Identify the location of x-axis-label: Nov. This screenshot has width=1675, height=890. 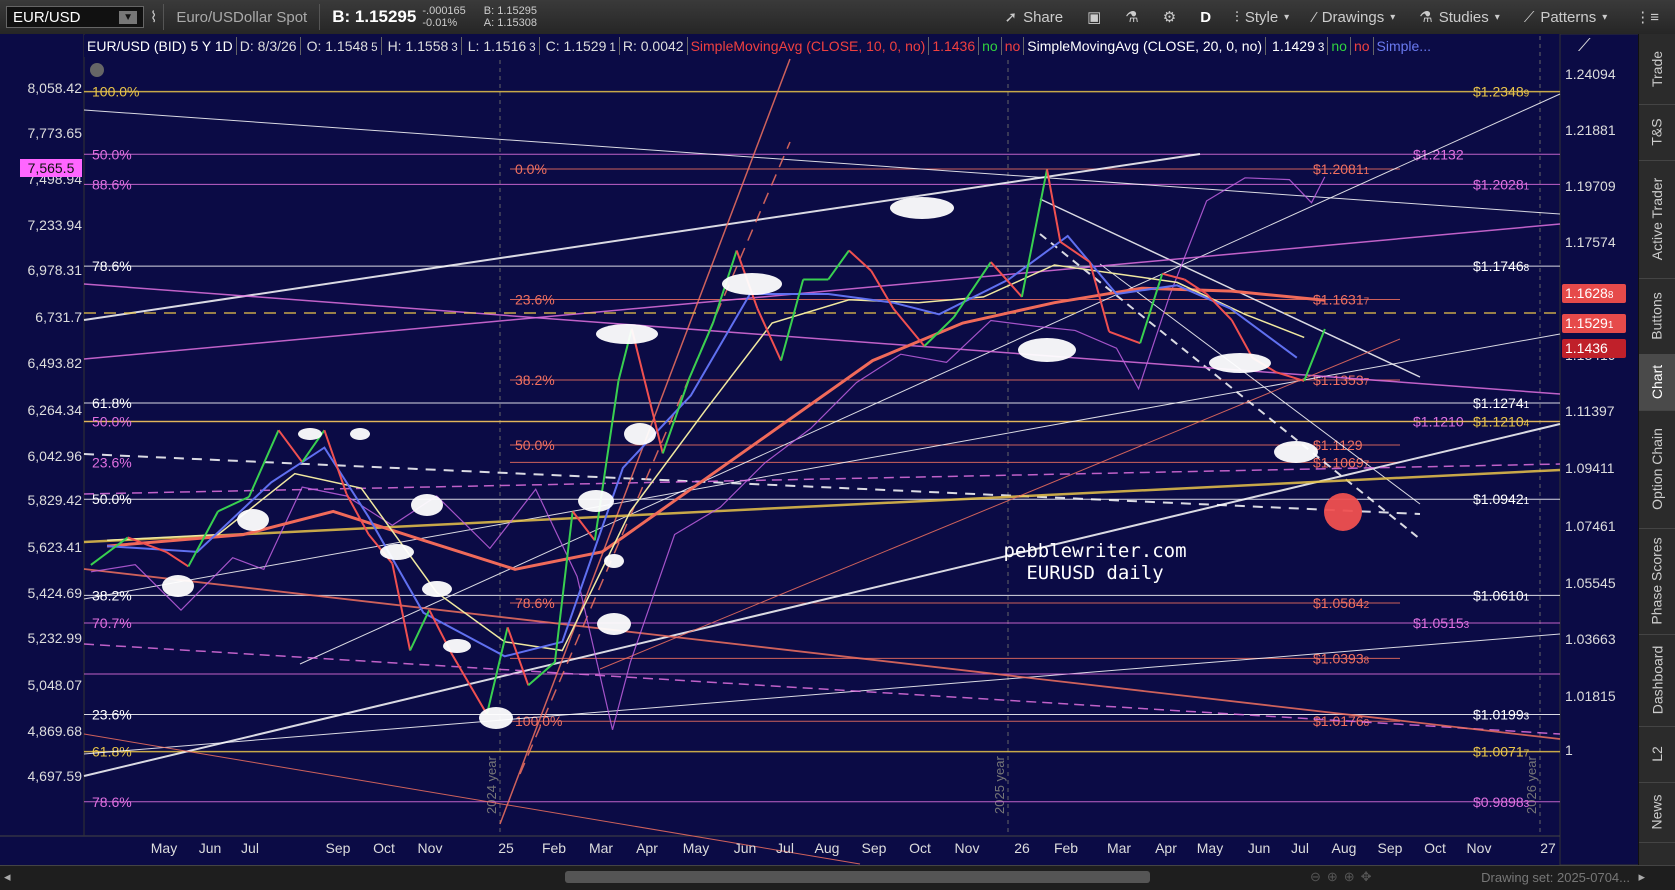
(967, 848).